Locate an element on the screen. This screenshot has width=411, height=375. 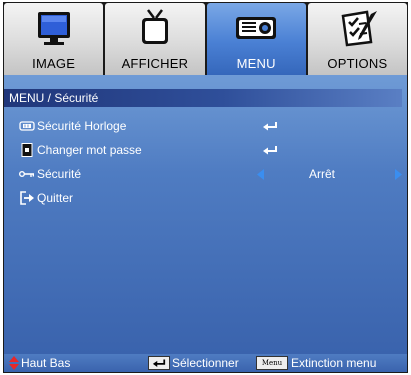
projector-icon is located at coordinates (256, 28).